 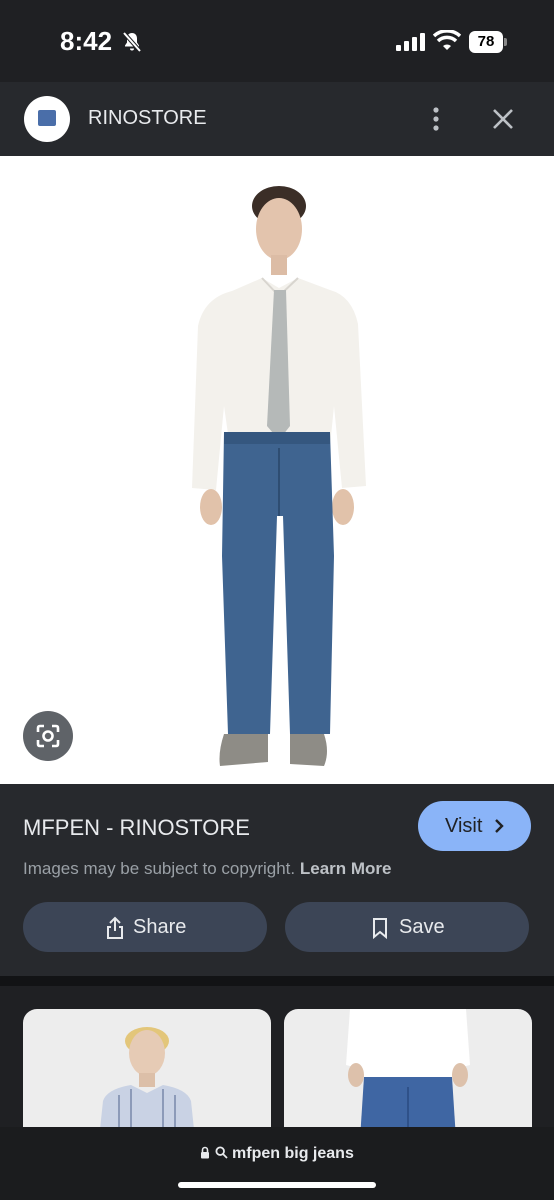 What do you see at coordinates (499, 826) in the screenshot?
I see `chevron-right-icon` at bounding box center [499, 826].